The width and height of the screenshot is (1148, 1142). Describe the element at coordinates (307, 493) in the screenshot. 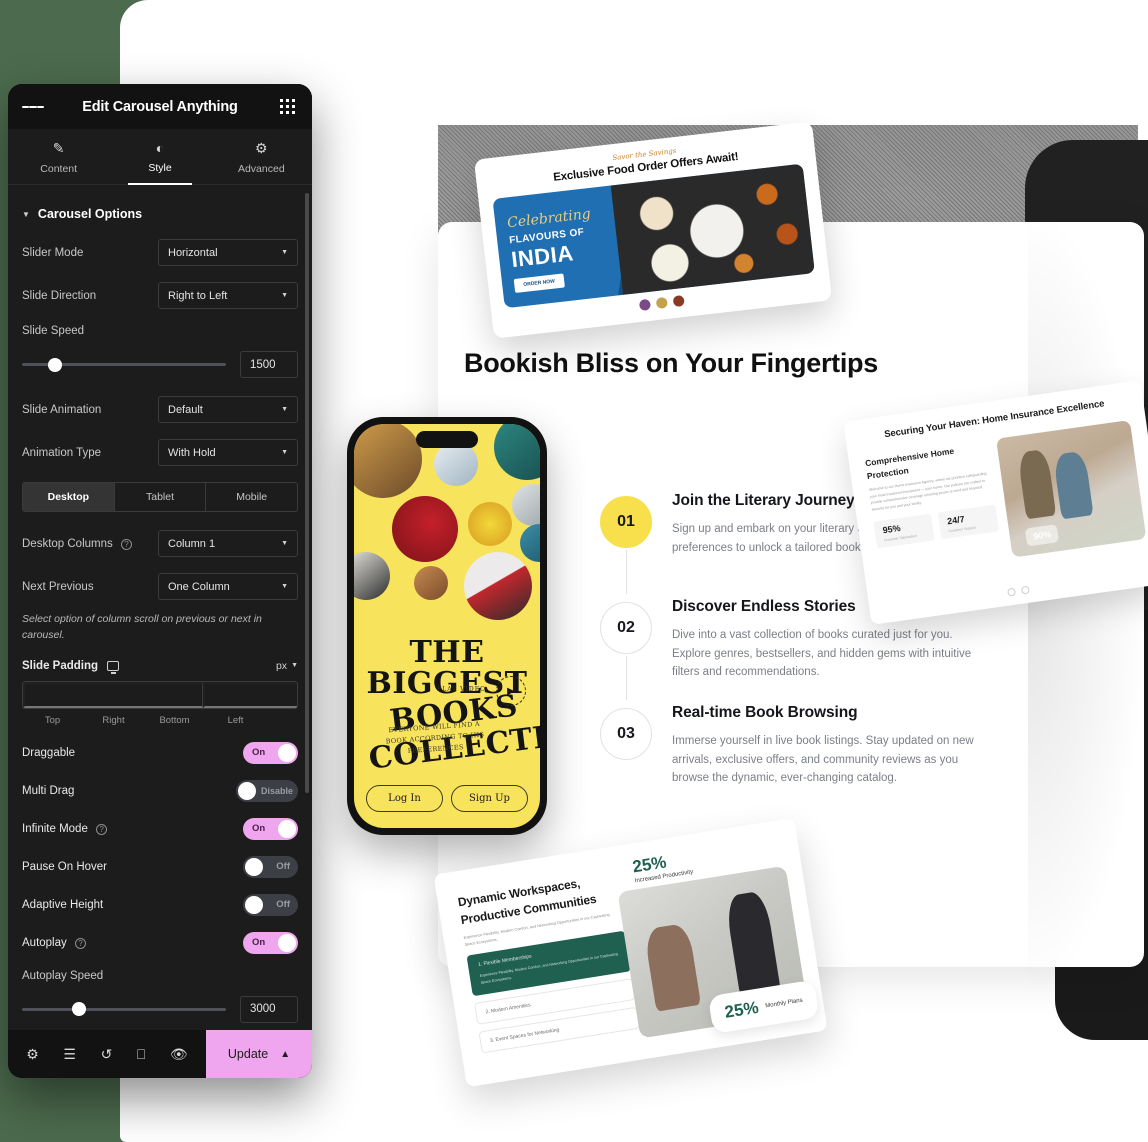

I see `panel-scrollbar` at that location.